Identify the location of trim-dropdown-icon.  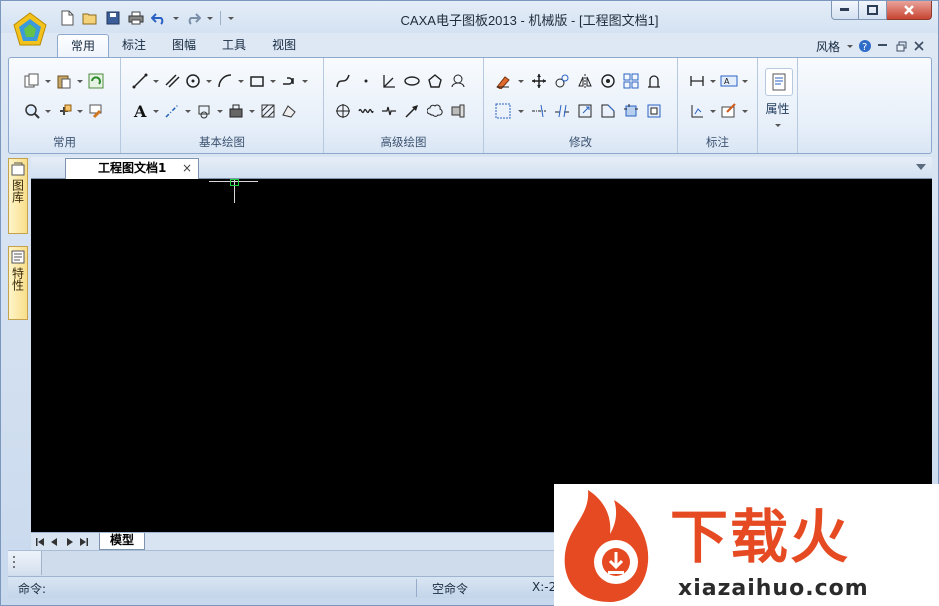
(521, 111).